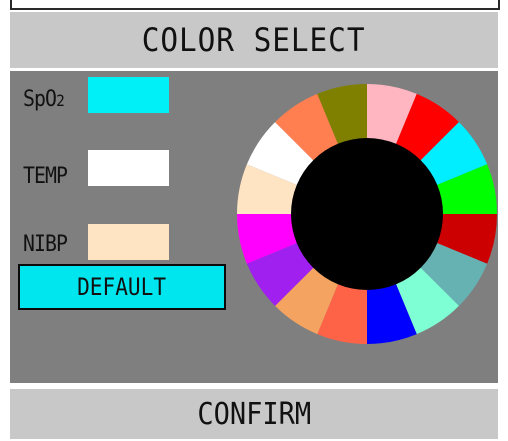 This screenshot has width=508, height=441. What do you see at coordinates (255, 9) in the screenshot?
I see `top-border-line` at bounding box center [255, 9].